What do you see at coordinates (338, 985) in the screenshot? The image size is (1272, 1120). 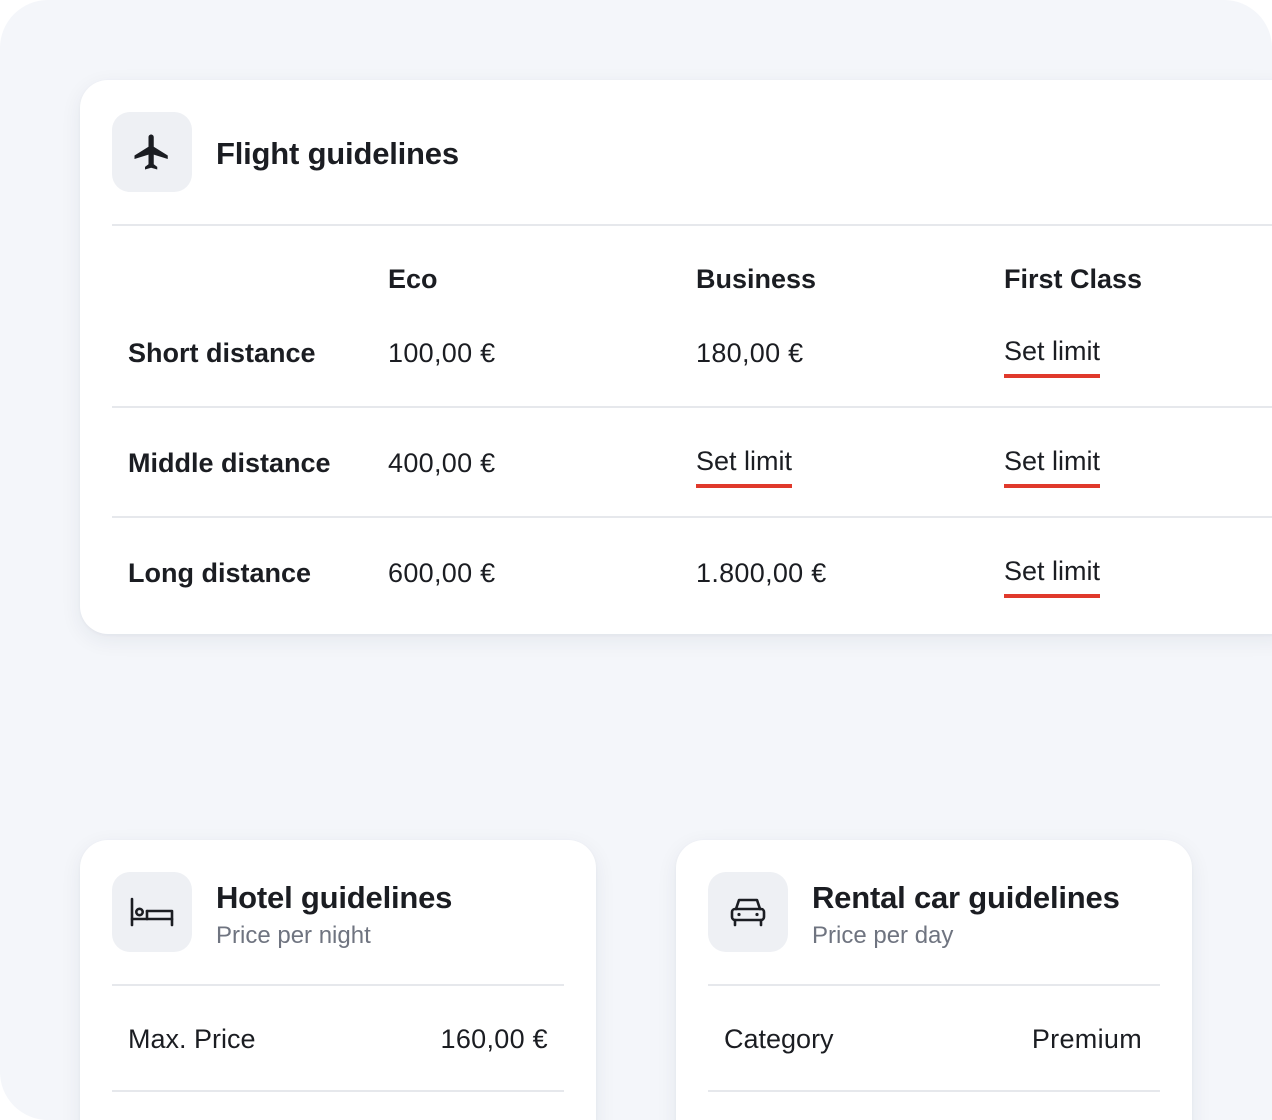 I see `hotel-header-divider` at bounding box center [338, 985].